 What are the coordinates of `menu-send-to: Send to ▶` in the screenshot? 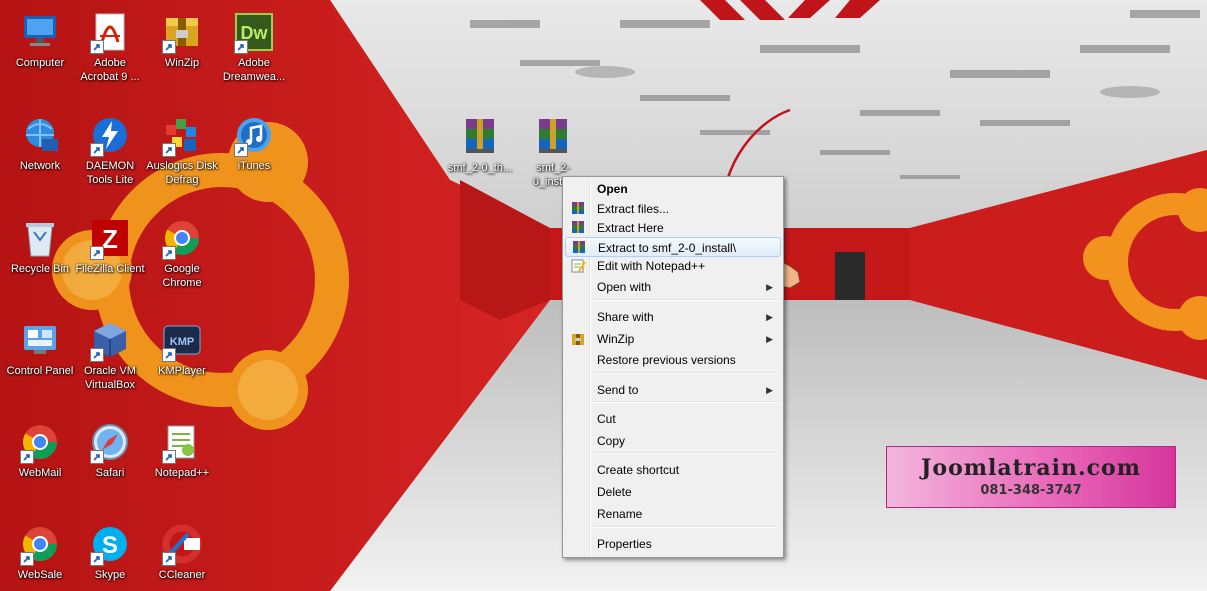 It's located at (673, 390).